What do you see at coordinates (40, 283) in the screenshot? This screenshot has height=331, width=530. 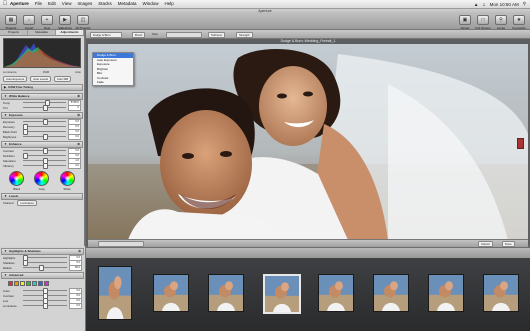 I see `blue-swatch` at bounding box center [40, 283].